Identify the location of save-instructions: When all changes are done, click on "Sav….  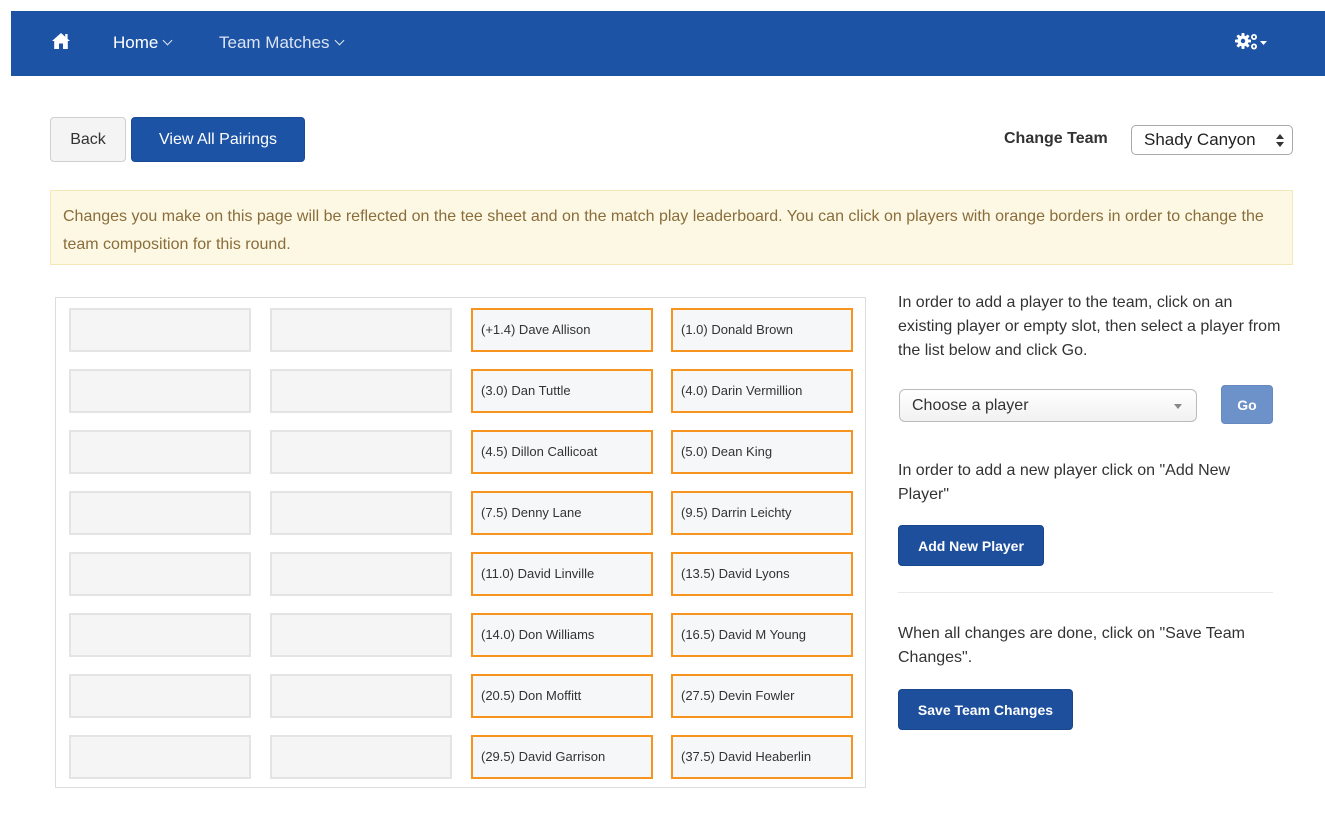
(1071, 645).